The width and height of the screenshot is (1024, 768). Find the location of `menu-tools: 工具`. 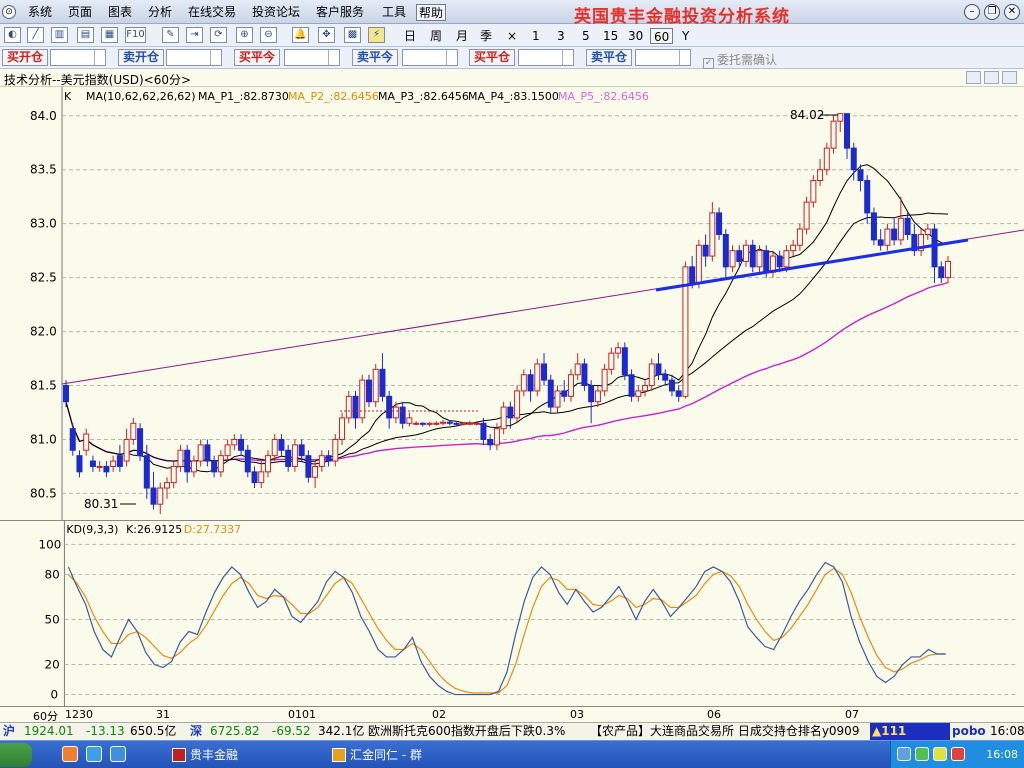

menu-tools: 工具 is located at coordinates (394, 12).